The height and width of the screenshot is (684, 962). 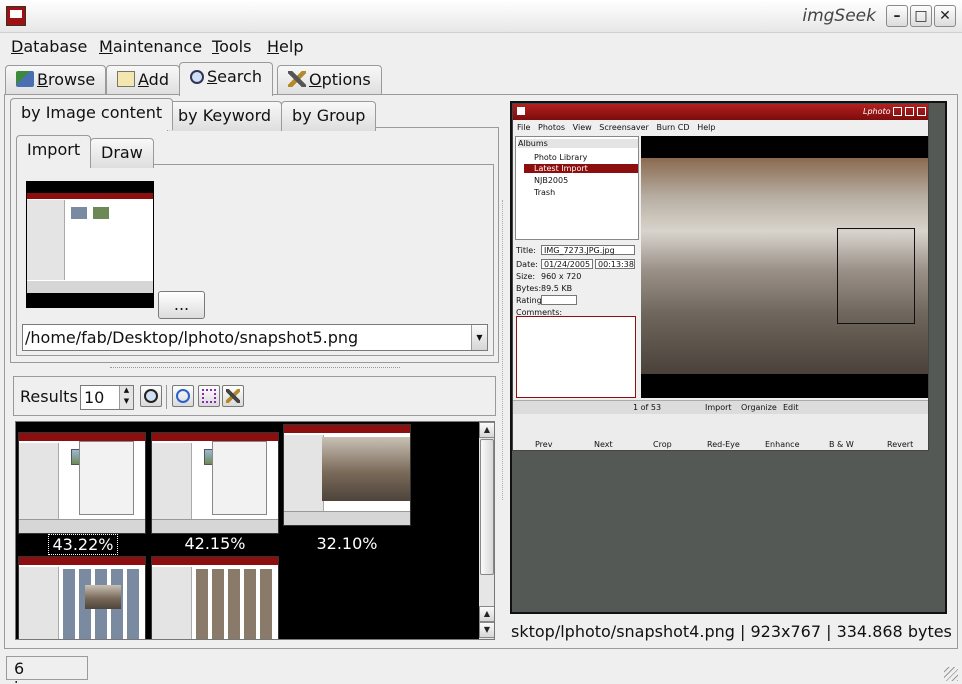 I want to click on tools-button, so click(x=233, y=396).